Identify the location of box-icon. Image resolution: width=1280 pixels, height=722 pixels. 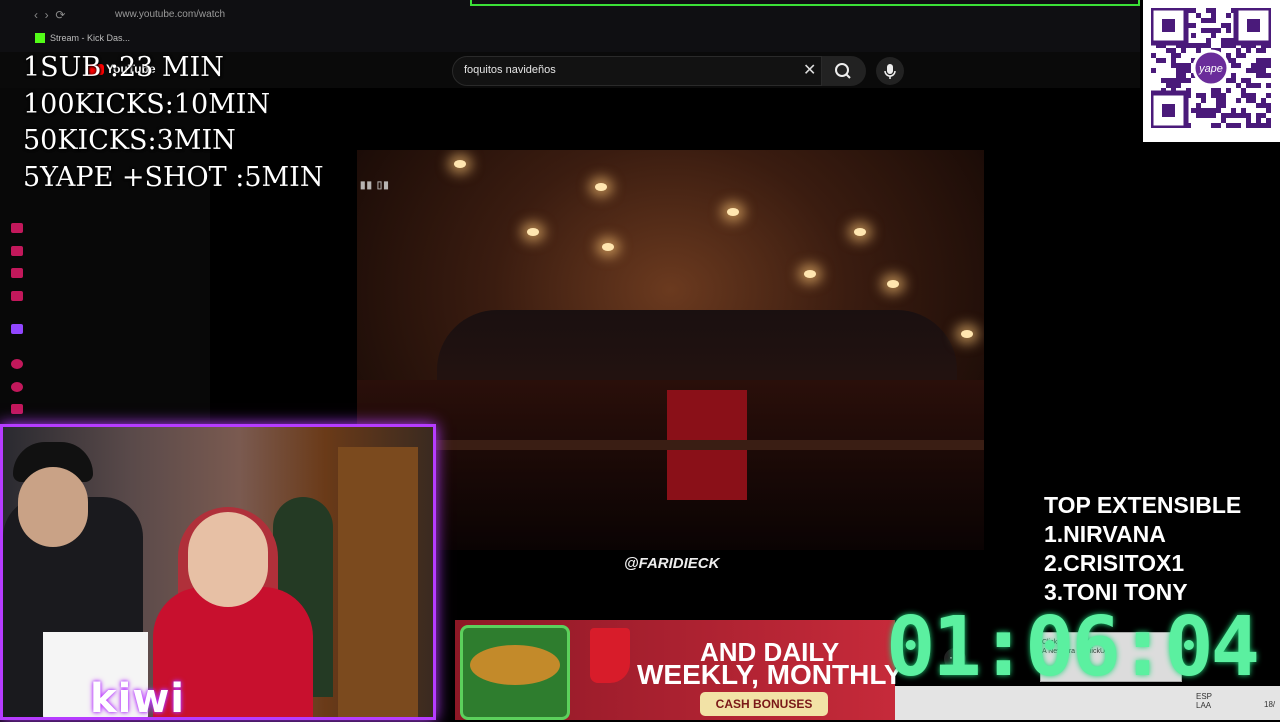
(17, 296).